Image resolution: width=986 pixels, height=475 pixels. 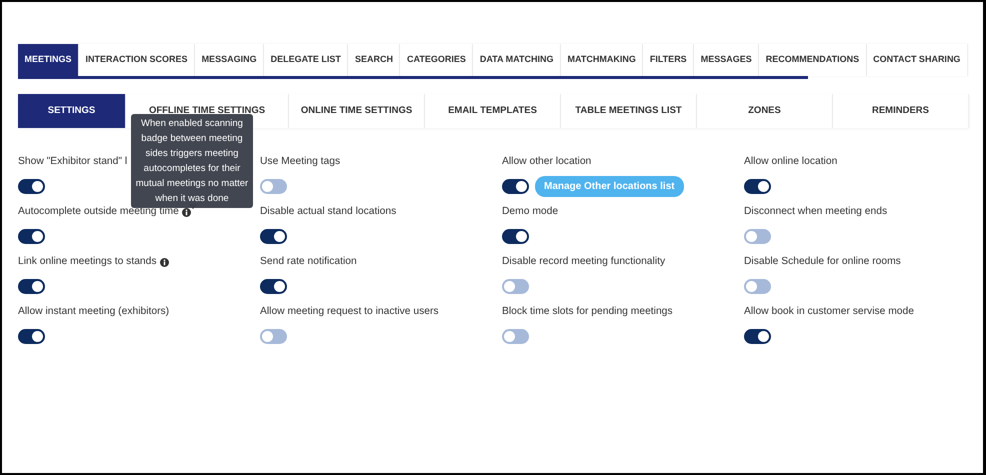 I want to click on tab: SETTINGS, so click(x=72, y=111).